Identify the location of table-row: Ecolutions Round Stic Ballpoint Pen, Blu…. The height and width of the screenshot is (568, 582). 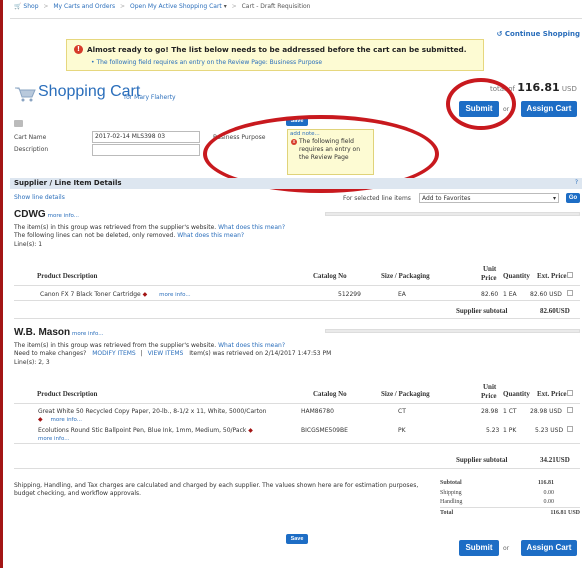
(145, 430).